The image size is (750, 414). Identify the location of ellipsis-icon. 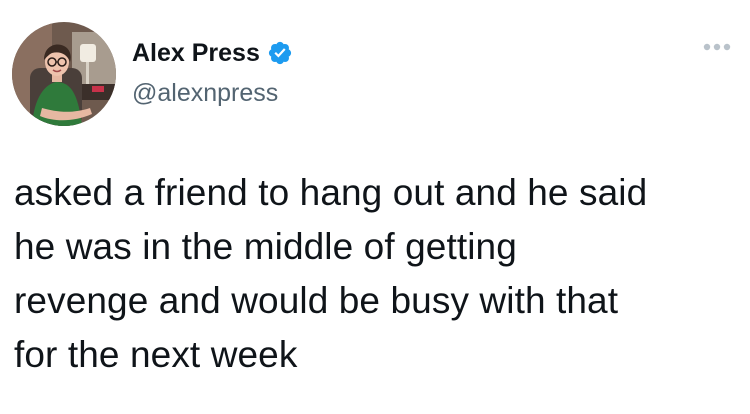
(717, 47).